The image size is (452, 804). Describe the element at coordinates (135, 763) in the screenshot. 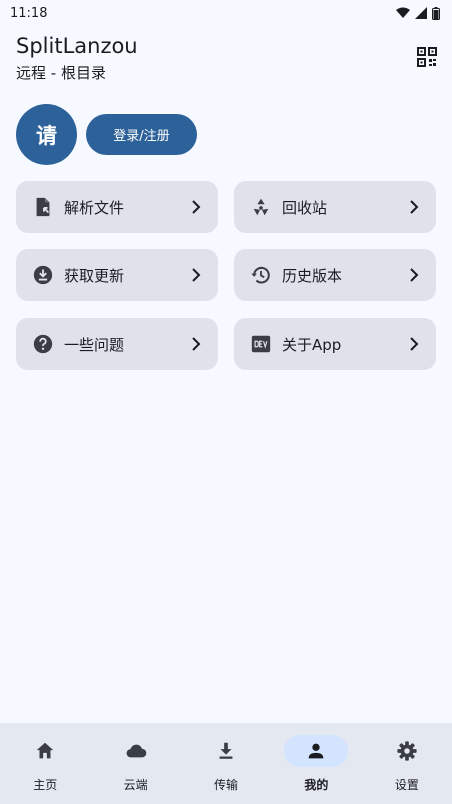

I see `nav-item-cloud: 云端` at that location.